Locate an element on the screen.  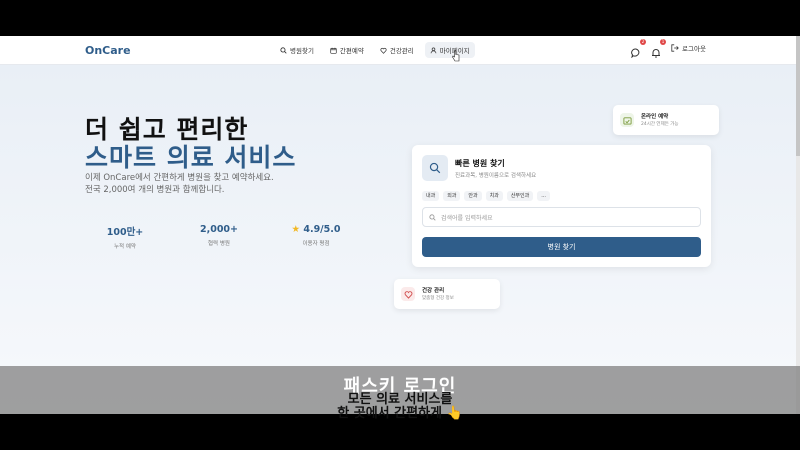
app-logo: OnCare is located at coordinates (108, 50).